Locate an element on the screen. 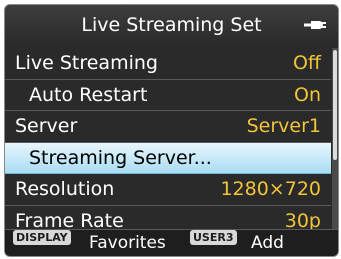  menu-item-label: Live Streaming is located at coordinates (86, 63).